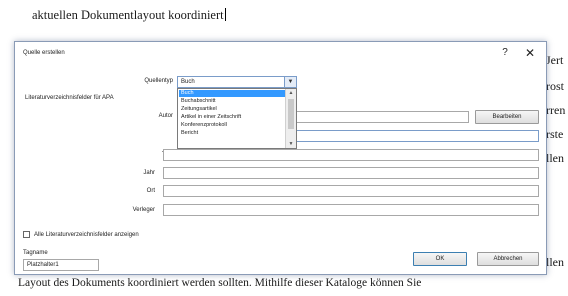 The height and width of the screenshot is (296, 568). Describe the element at coordinates (61, 265) in the screenshot. I see `tag-name-input: Platzhalter1` at that location.